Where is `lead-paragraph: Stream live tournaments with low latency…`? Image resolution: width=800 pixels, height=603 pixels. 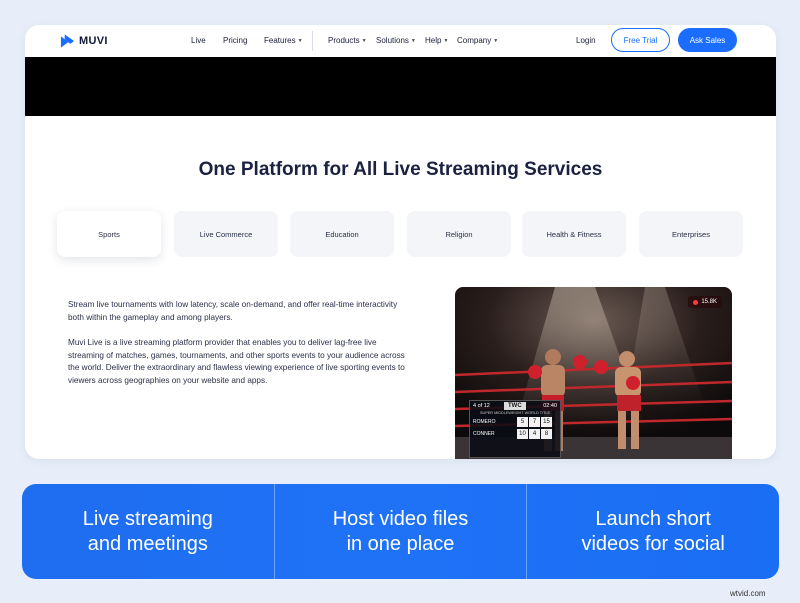 lead-paragraph: Stream live tournaments with low latency… is located at coordinates (233, 311).